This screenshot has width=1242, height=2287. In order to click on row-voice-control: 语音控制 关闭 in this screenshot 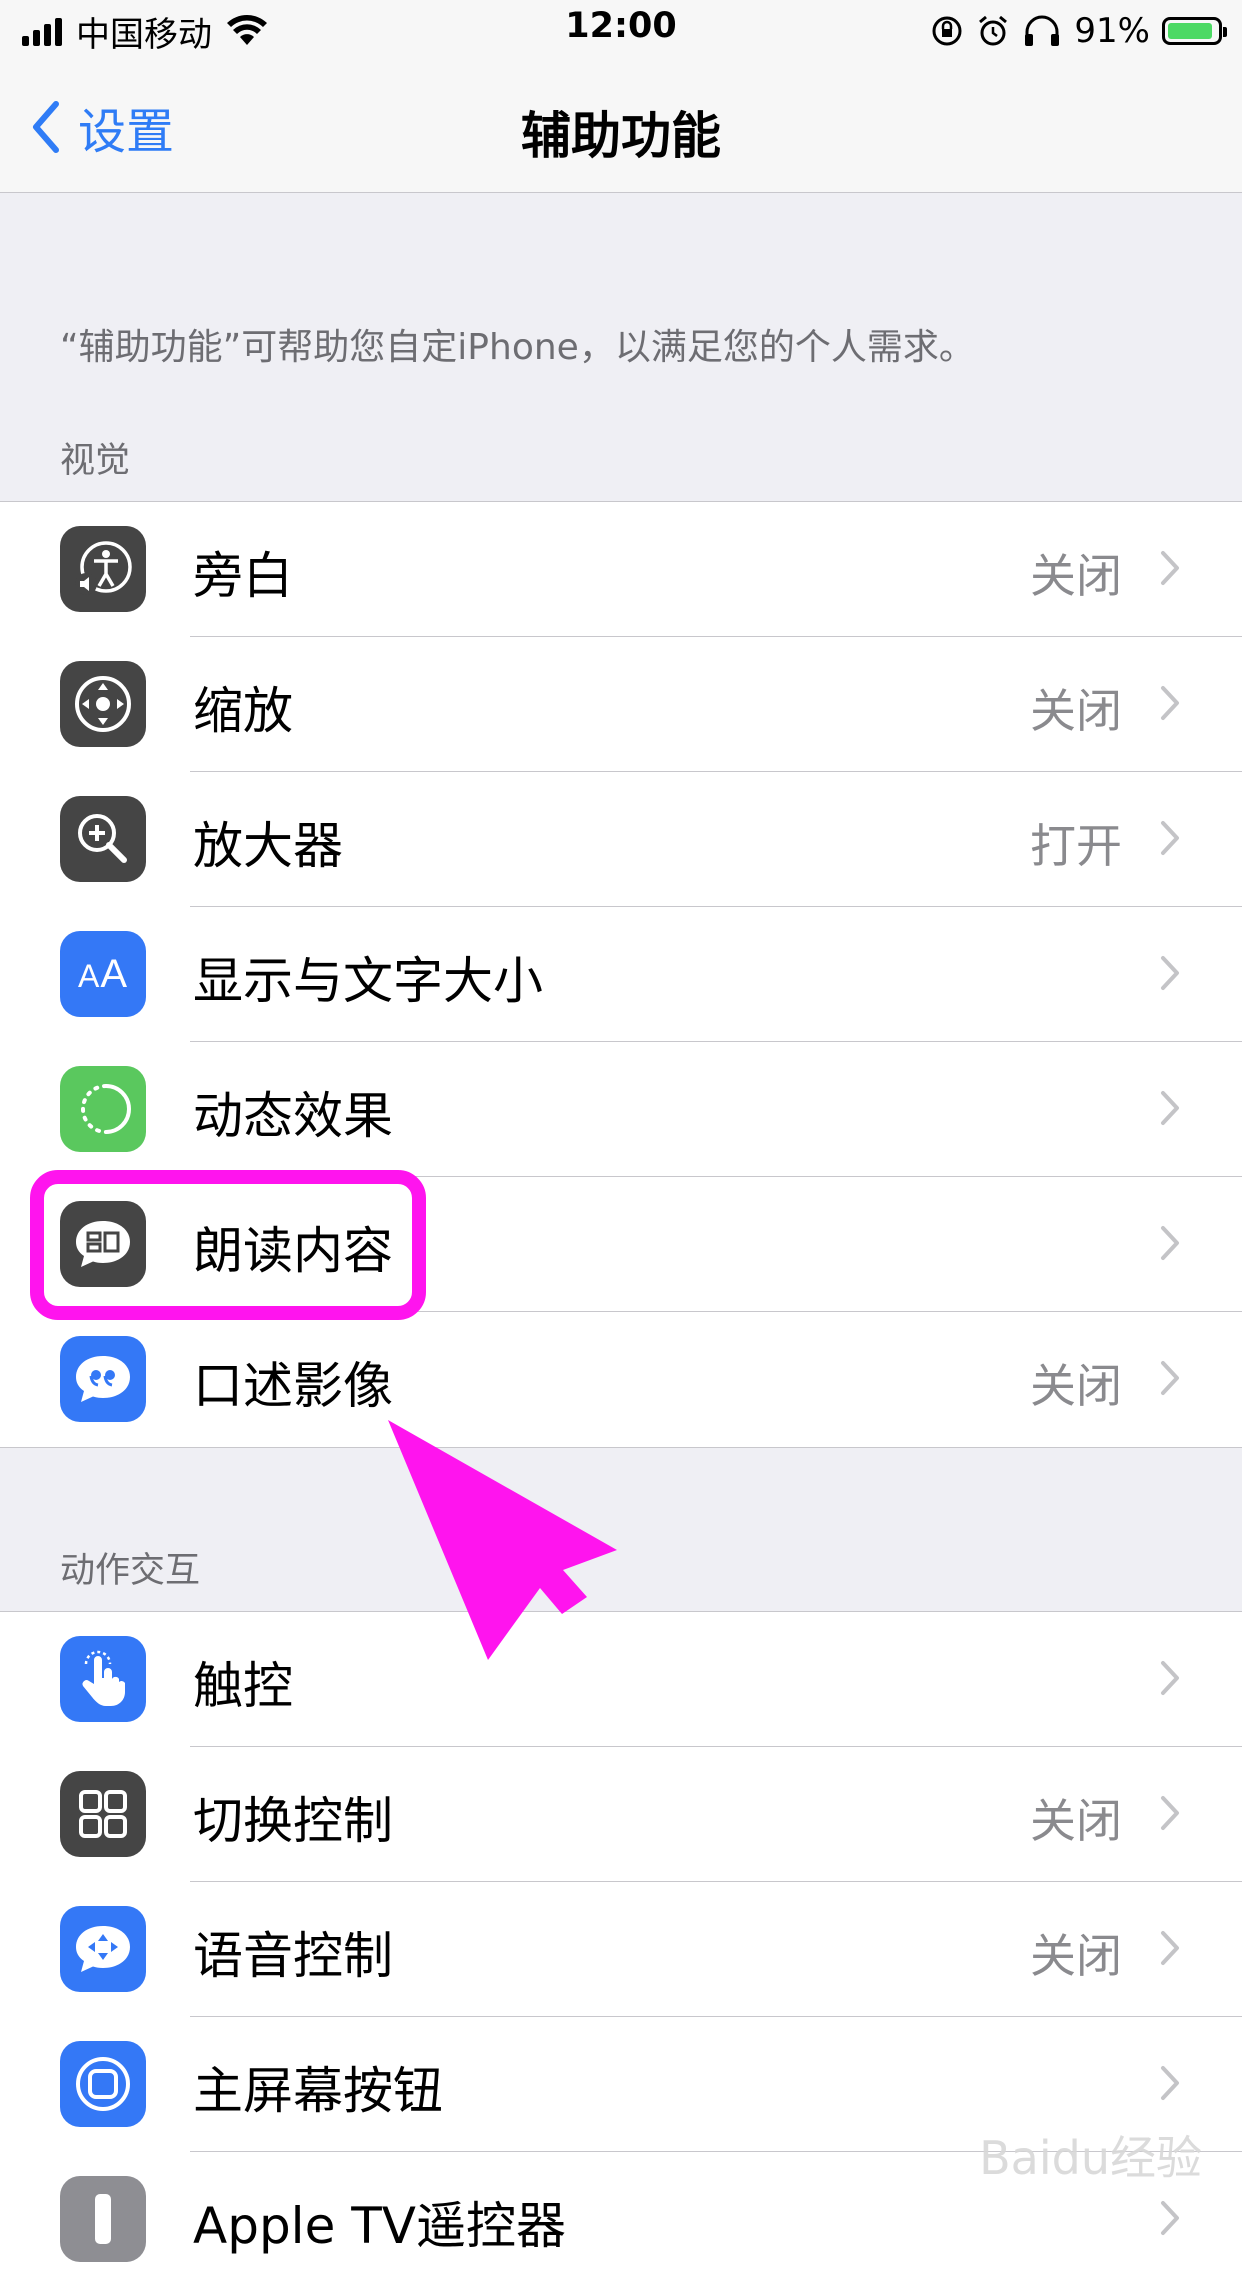, I will do `click(621, 1949)`.